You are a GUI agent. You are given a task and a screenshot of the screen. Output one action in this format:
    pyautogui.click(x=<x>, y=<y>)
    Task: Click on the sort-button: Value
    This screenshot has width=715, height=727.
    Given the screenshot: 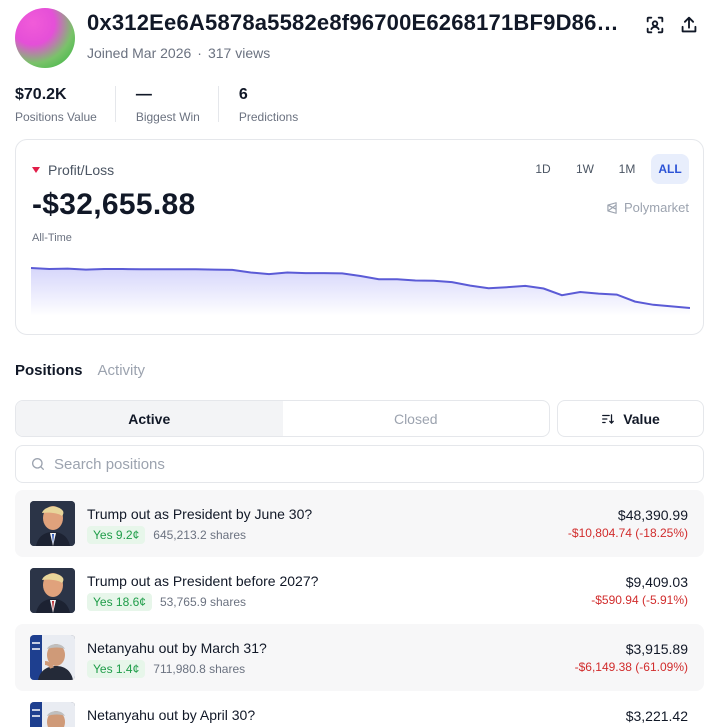 What is the action you would take?
    pyautogui.click(x=630, y=418)
    